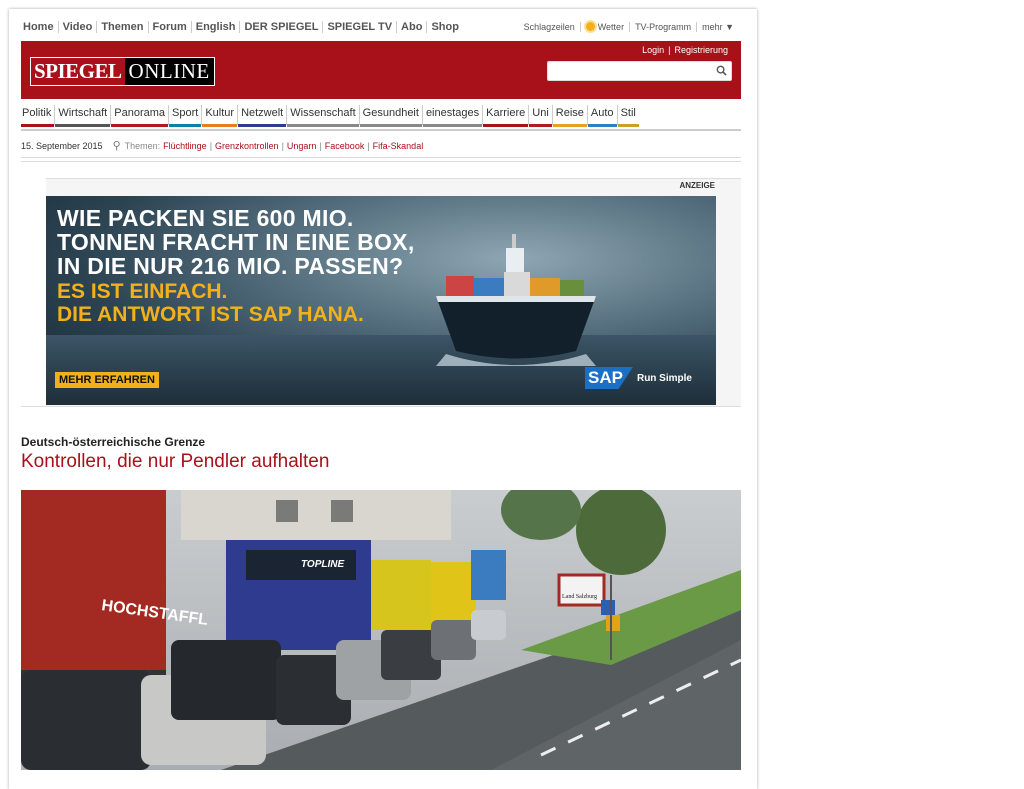 The height and width of the screenshot is (789, 1024). I want to click on section-kultur: Kultur, so click(219, 116).